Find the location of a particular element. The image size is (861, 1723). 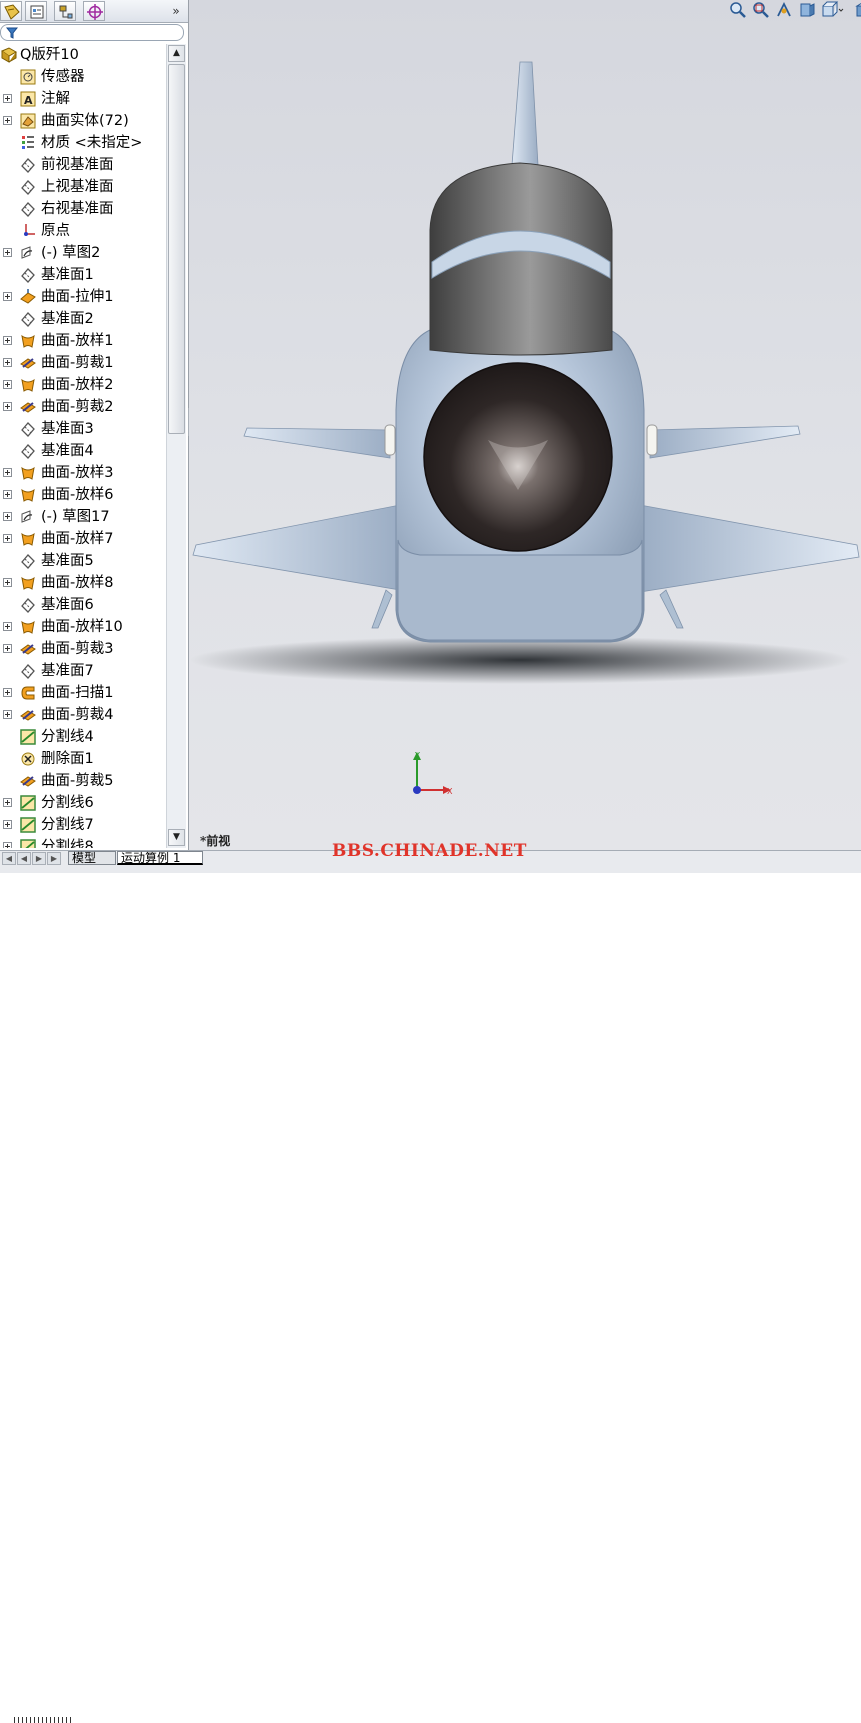

tree-item: 曲面实体(72) is located at coordinates (83, 121).